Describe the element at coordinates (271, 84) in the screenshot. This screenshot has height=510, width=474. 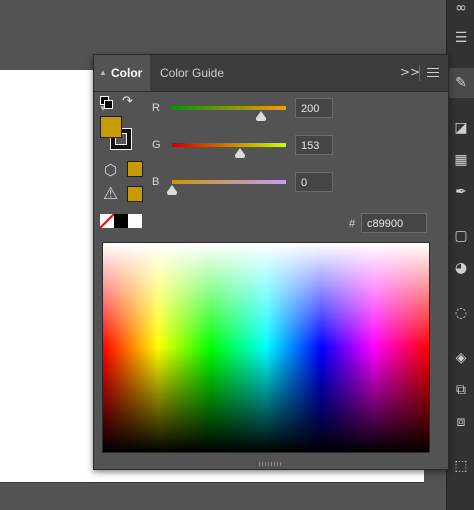
I see `panel-tab-bar: ▲ ▼ Color Color Guide >>` at that location.